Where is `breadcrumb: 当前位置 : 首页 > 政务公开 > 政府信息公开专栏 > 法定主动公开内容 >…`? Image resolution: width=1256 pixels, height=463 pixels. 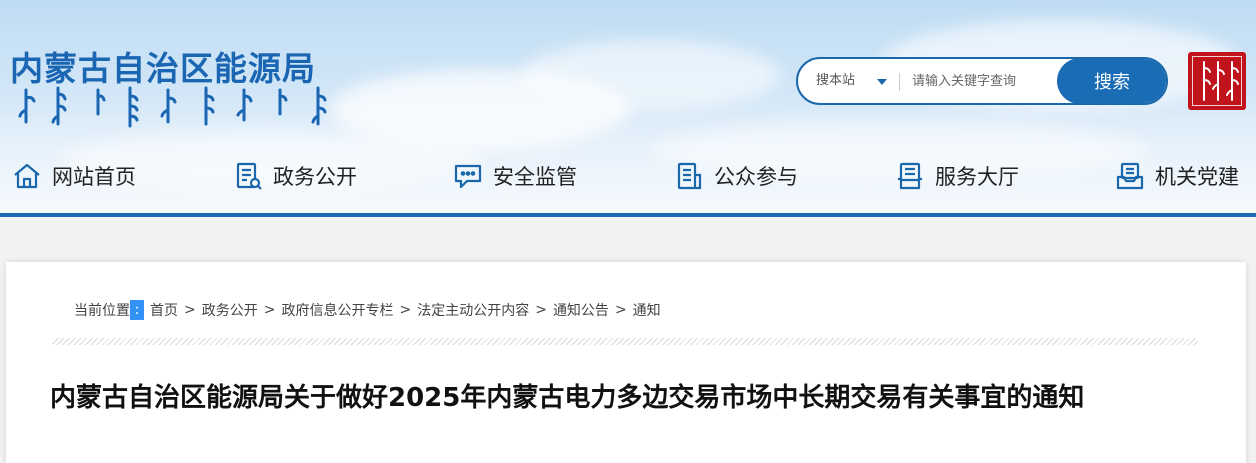 breadcrumb: 当前位置 : 首页 > 政务公开 > 政府信息公开专栏 > 法定主动公开内容 >… is located at coordinates (367, 310).